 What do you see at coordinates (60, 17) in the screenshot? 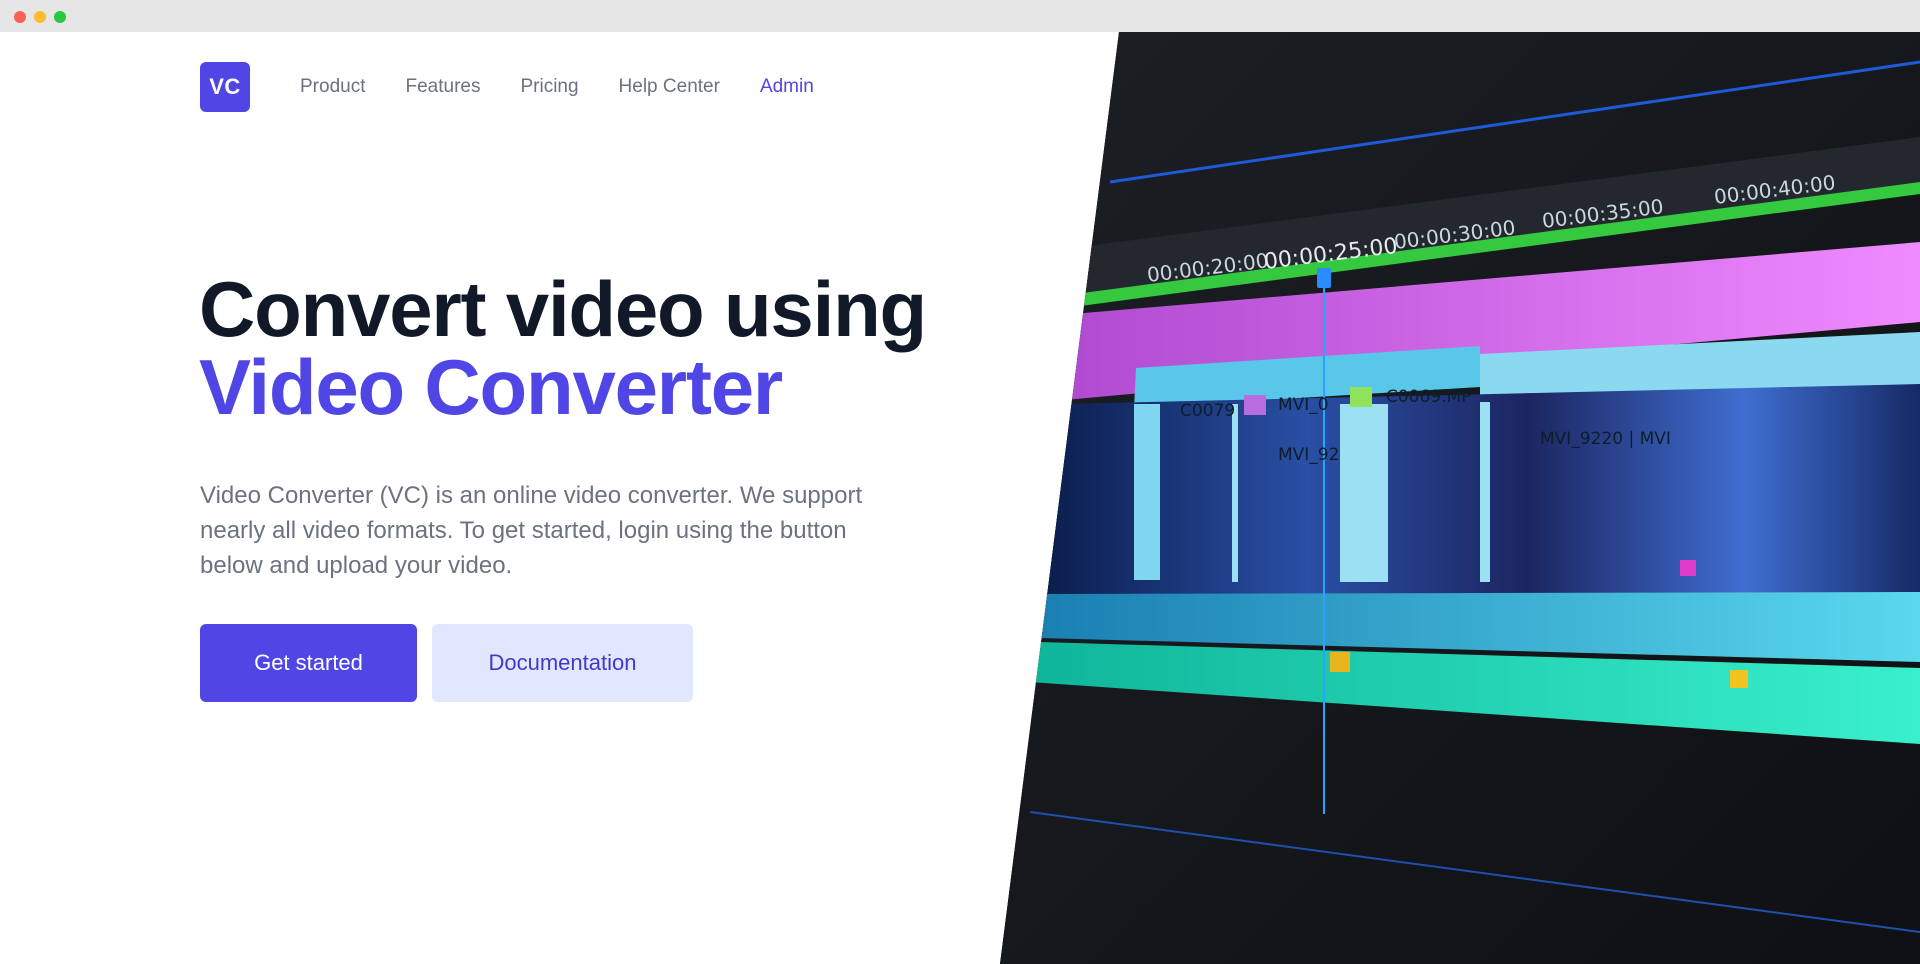
I see `maximize-window-button` at bounding box center [60, 17].